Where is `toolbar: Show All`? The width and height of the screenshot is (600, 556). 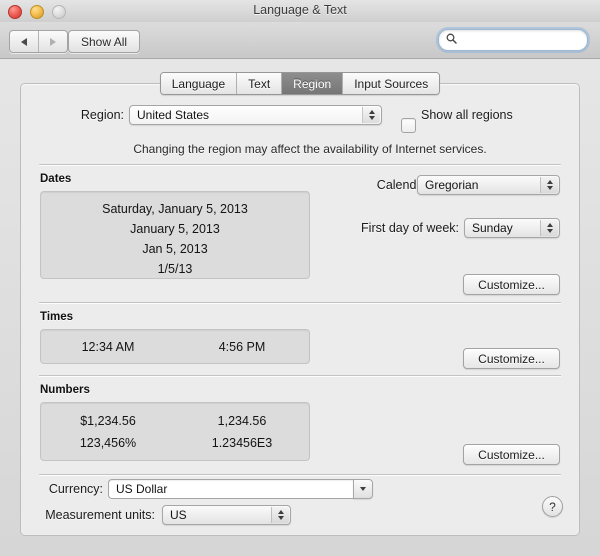 toolbar: Show All is located at coordinates (300, 40).